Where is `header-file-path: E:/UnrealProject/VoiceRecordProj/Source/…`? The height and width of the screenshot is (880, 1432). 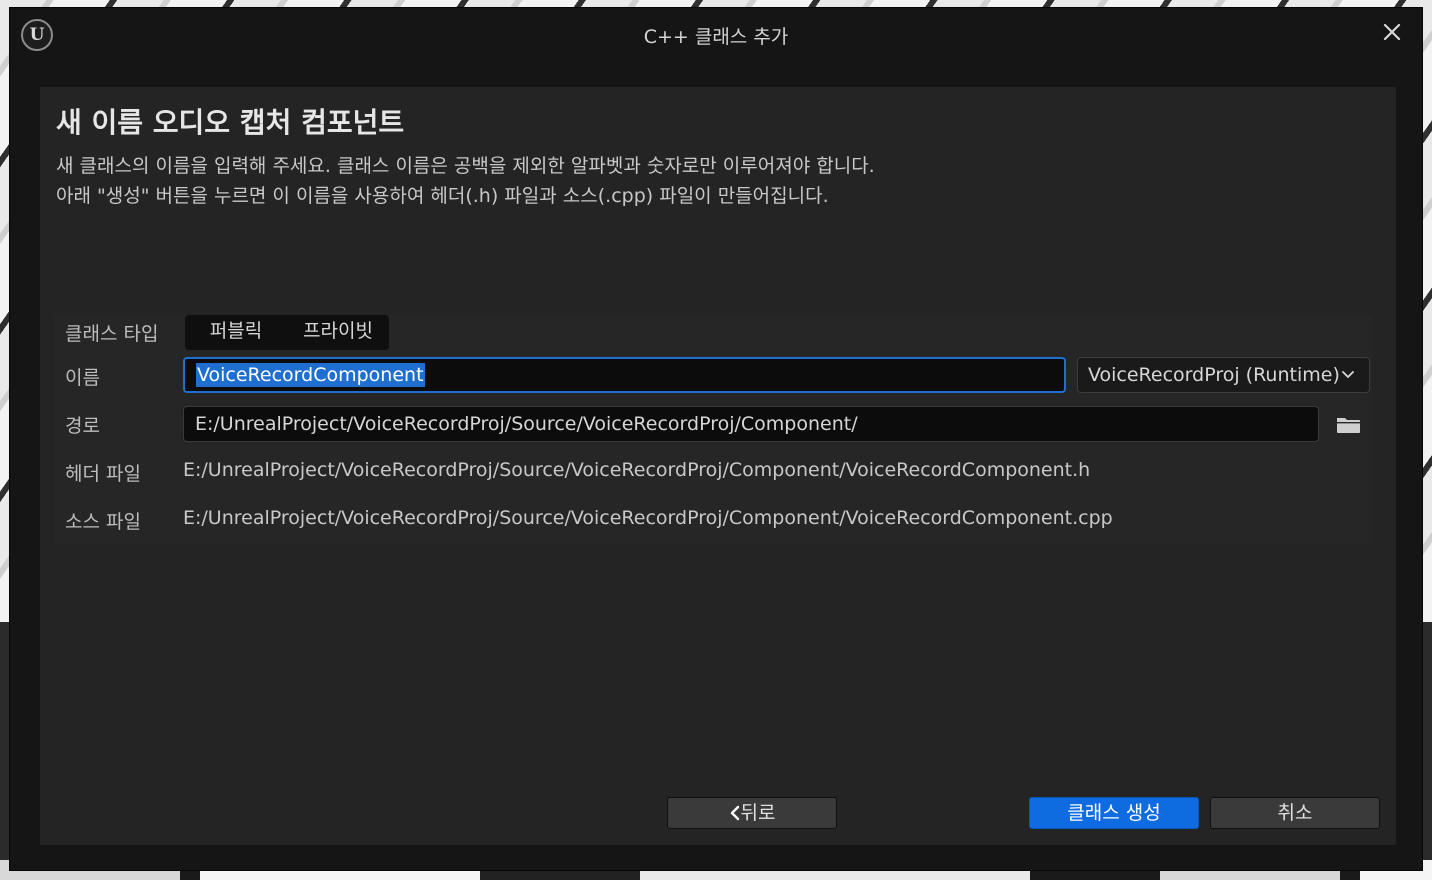 header-file-path: E:/UnrealProject/VoiceRecordProj/Source/… is located at coordinates (637, 470).